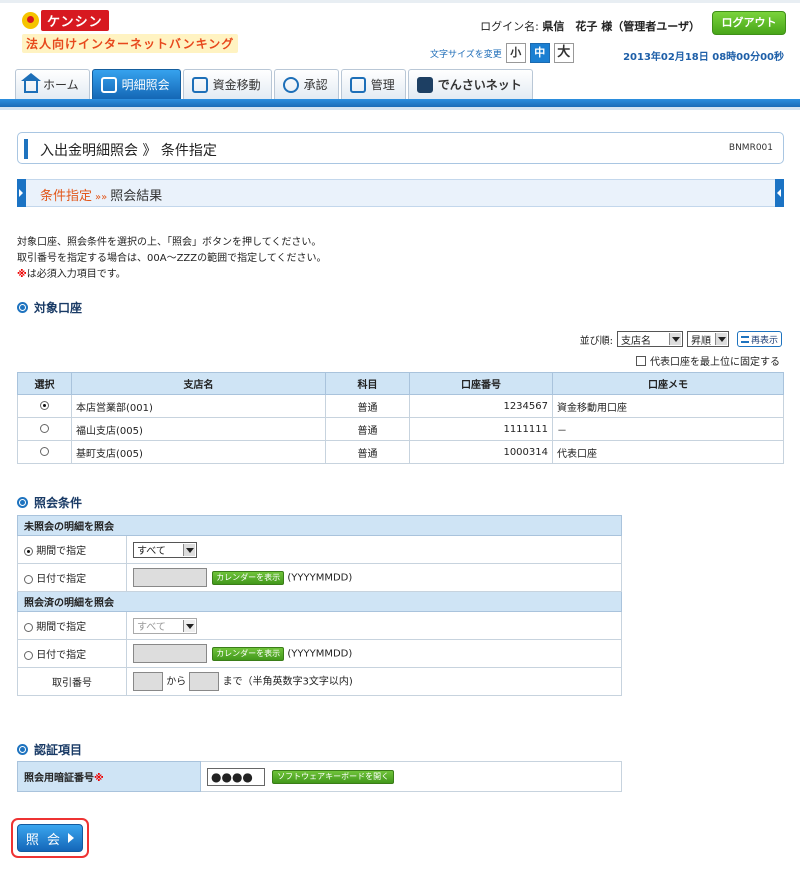  I want to click on software-keyboard-button: ソフトウェアキーボードを開く, so click(333, 776).